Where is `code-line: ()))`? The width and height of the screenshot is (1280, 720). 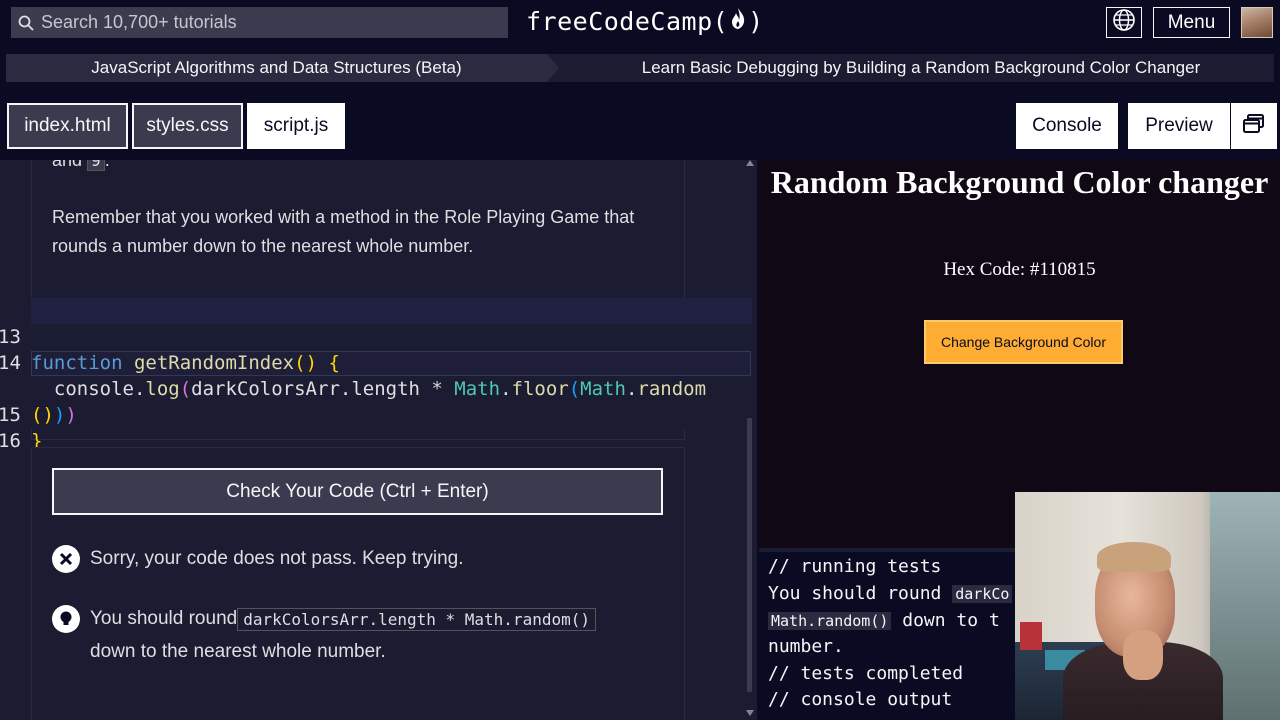 code-line: ())) is located at coordinates (38, 388).